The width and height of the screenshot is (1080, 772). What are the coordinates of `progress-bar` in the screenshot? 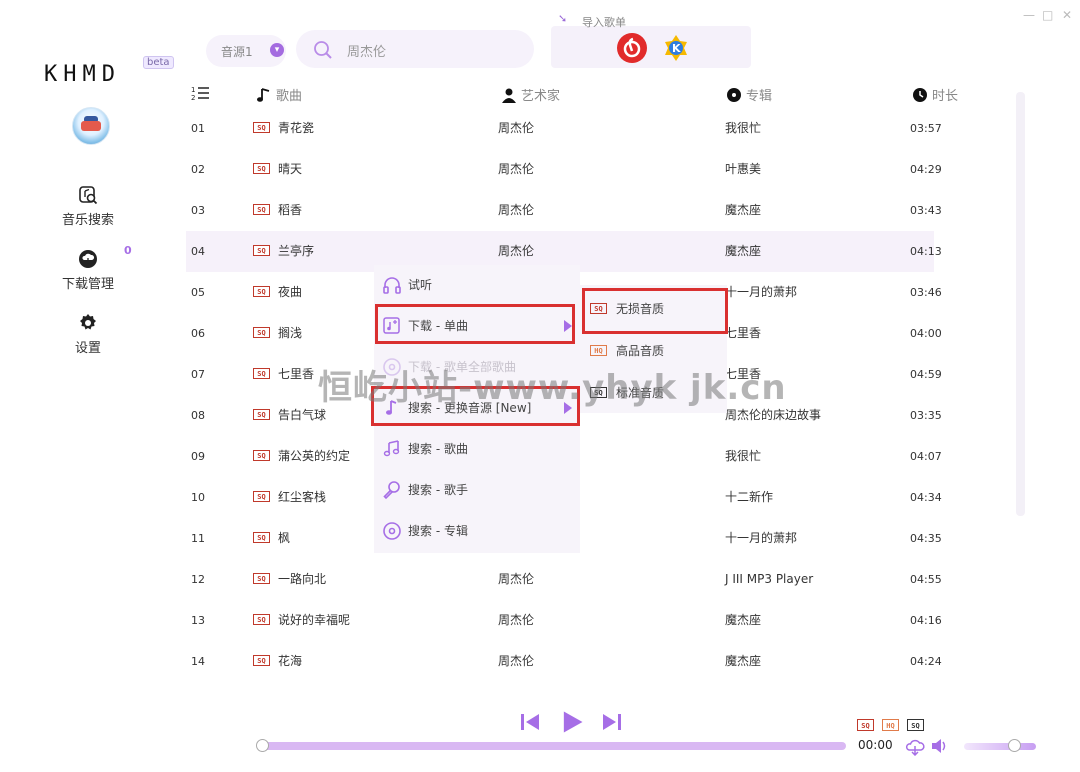 It's located at (554, 746).